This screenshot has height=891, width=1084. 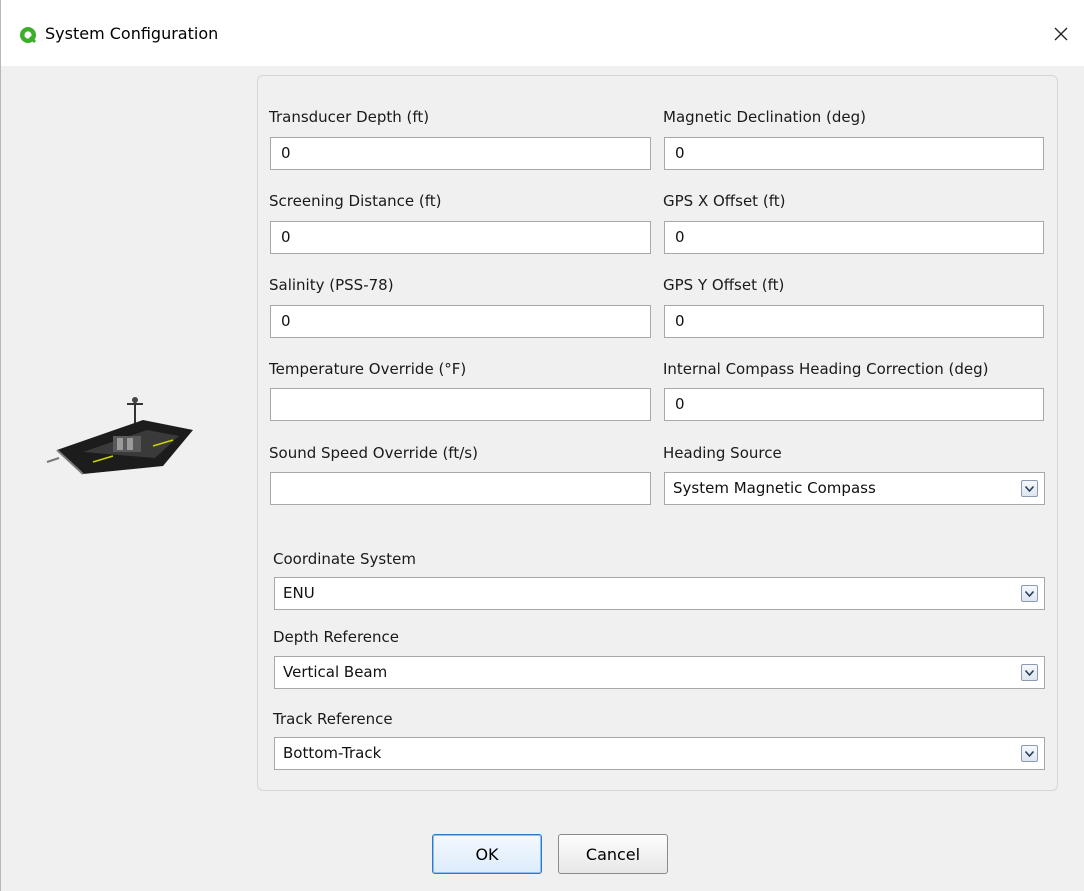 I want to click on depth-reference-dropdown-button, so click(x=1029, y=672).